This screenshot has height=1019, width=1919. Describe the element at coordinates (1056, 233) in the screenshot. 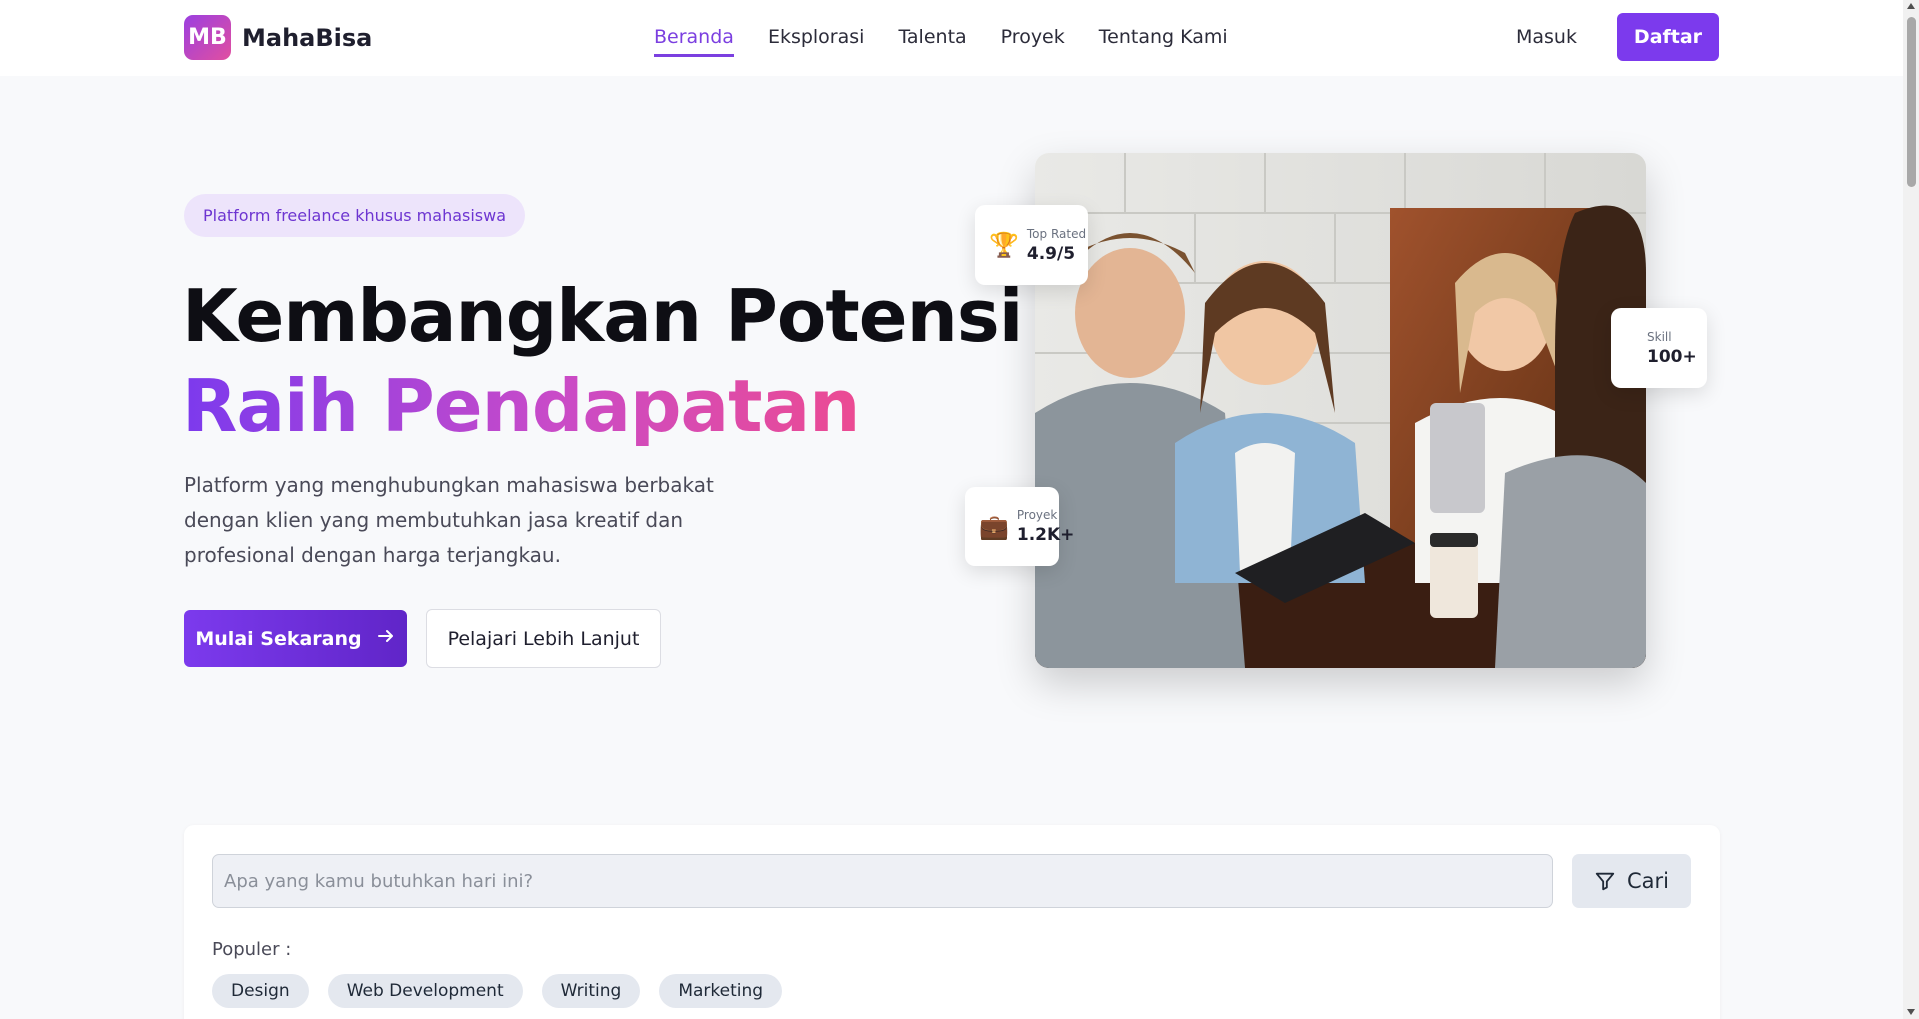

I see `top-rated-label: Top Rated` at that location.